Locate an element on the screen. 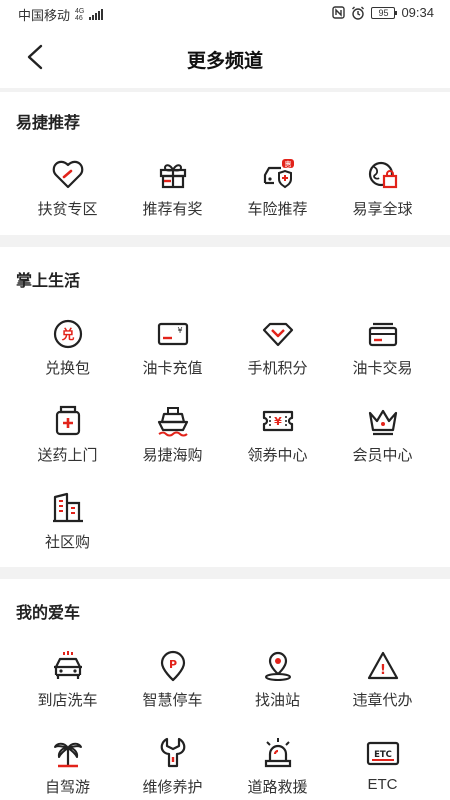  warning-icon: ! is located at coordinates (383, 666).